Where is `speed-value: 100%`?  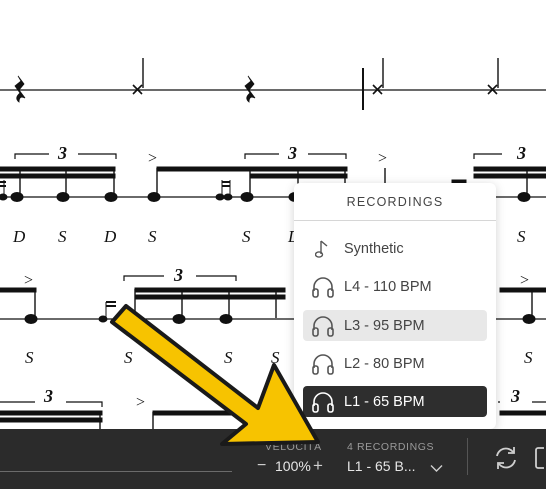 speed-value: 100% is located at coordinates (293, 466).